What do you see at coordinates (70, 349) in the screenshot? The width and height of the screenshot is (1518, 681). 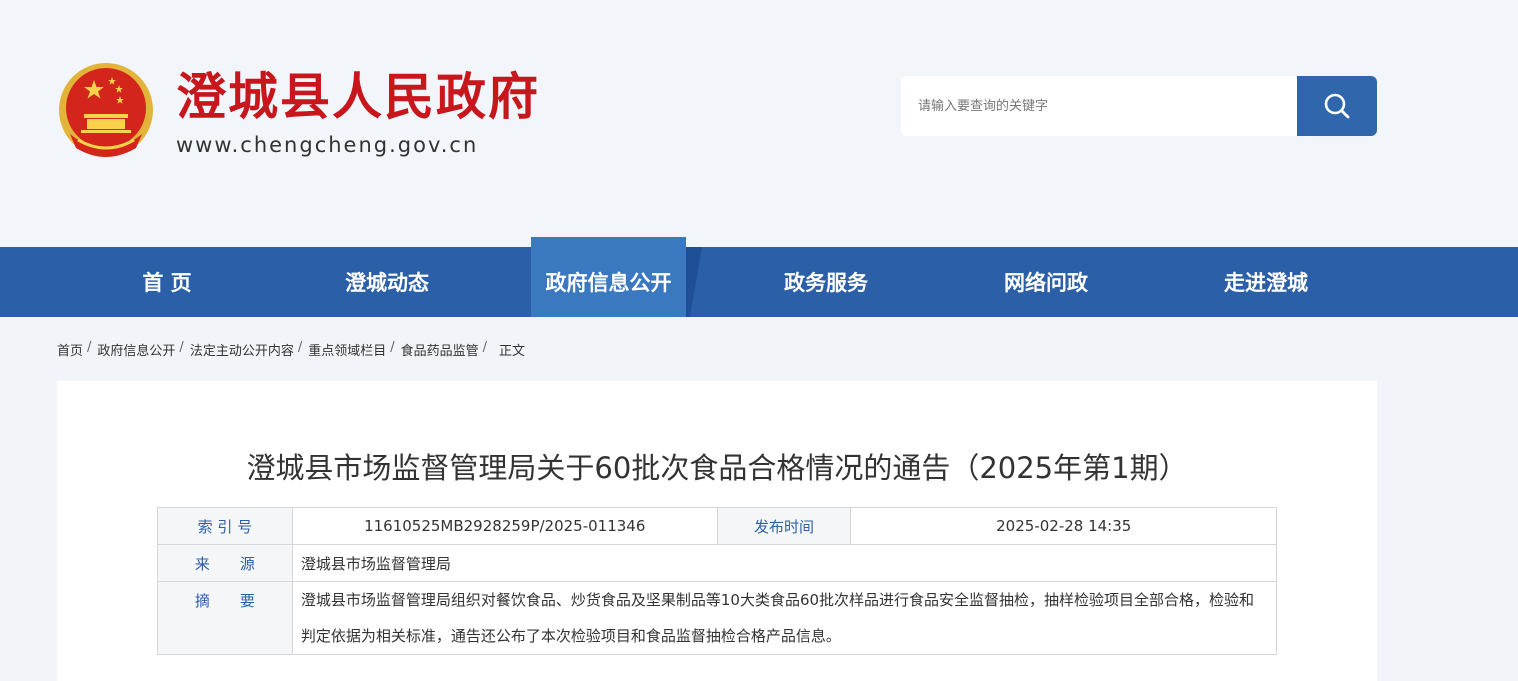 I see `breadcrumb-item-home: 首页` at bounding box center [70, 349].